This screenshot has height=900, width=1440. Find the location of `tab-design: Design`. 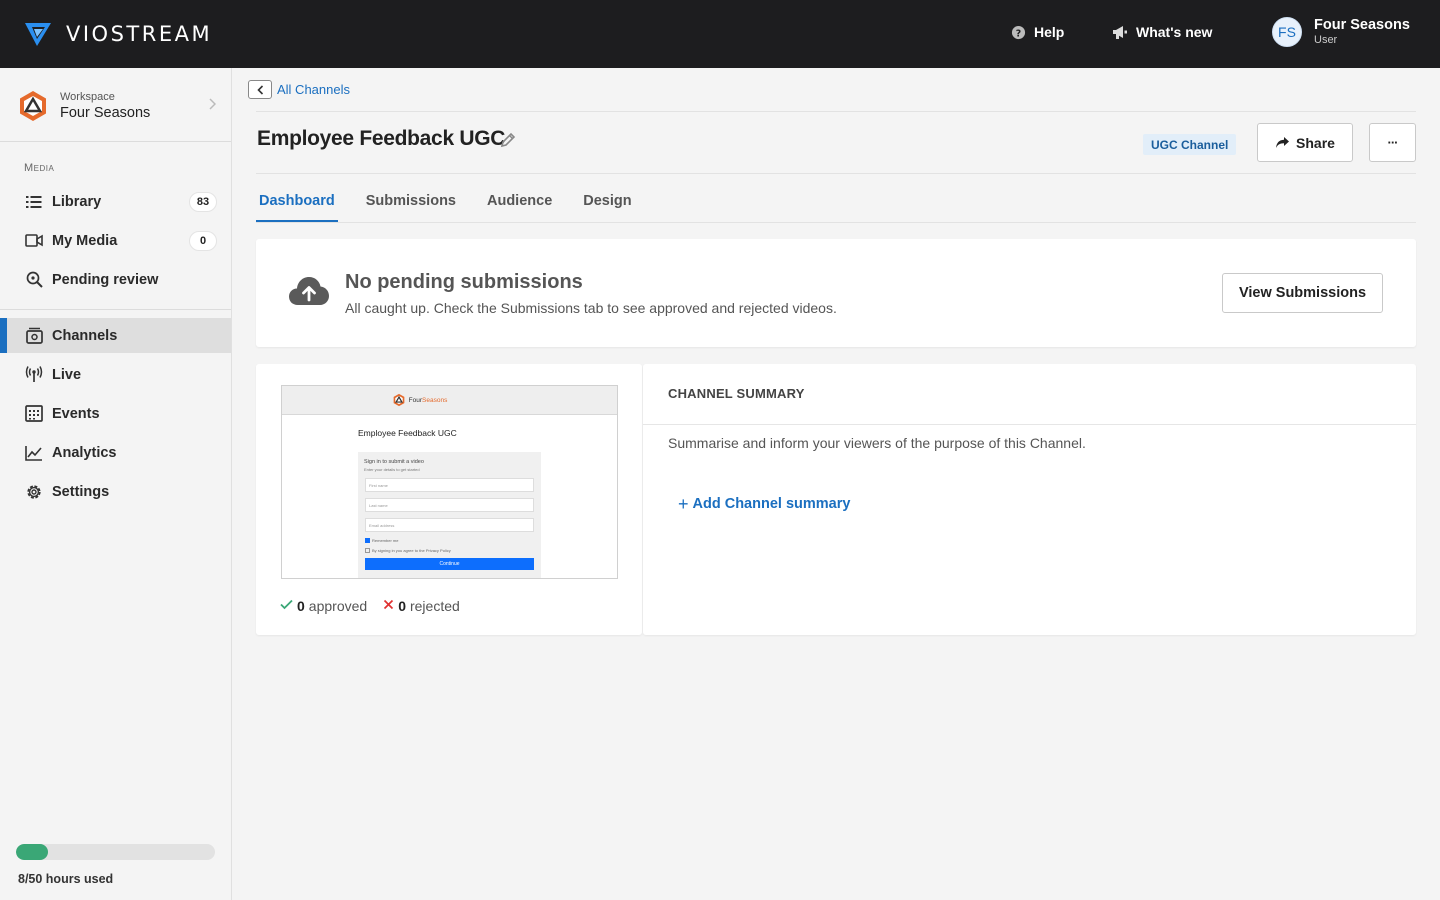

tab-design: Design is located at coordinates (607, 201).